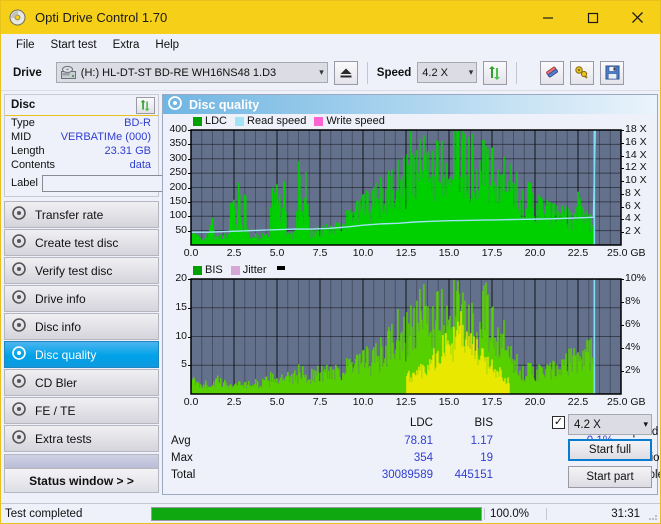  What do you see at coordinates (610, 477) in the screenshot?
I see `start-part-button: Start part` at bounding box center [610, 477].